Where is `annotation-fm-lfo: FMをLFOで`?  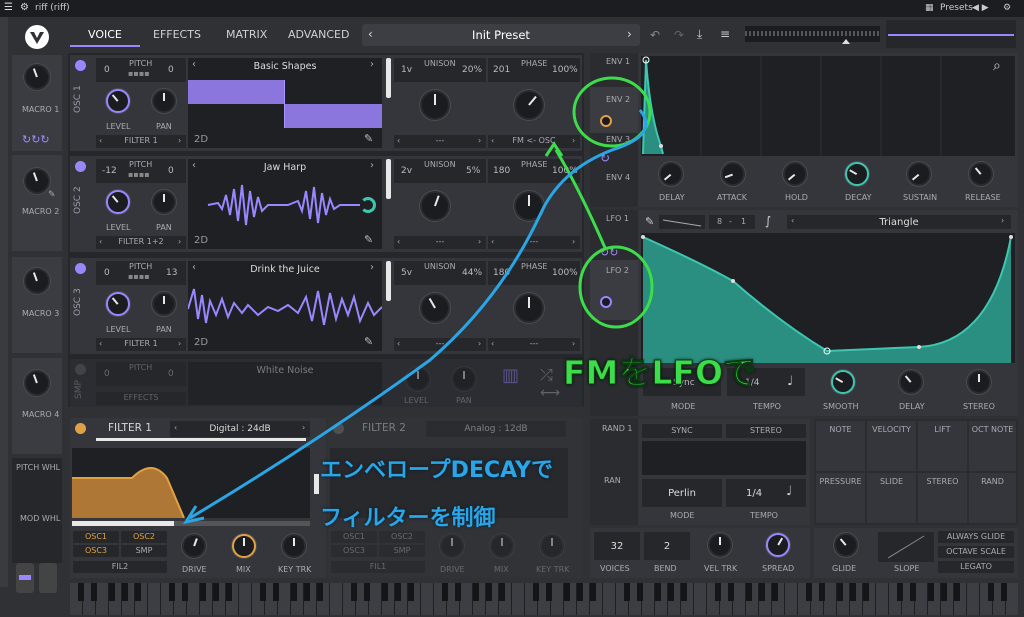
annotation-fm-lfo: FMをLFOで is located at coordinates (659, 373).